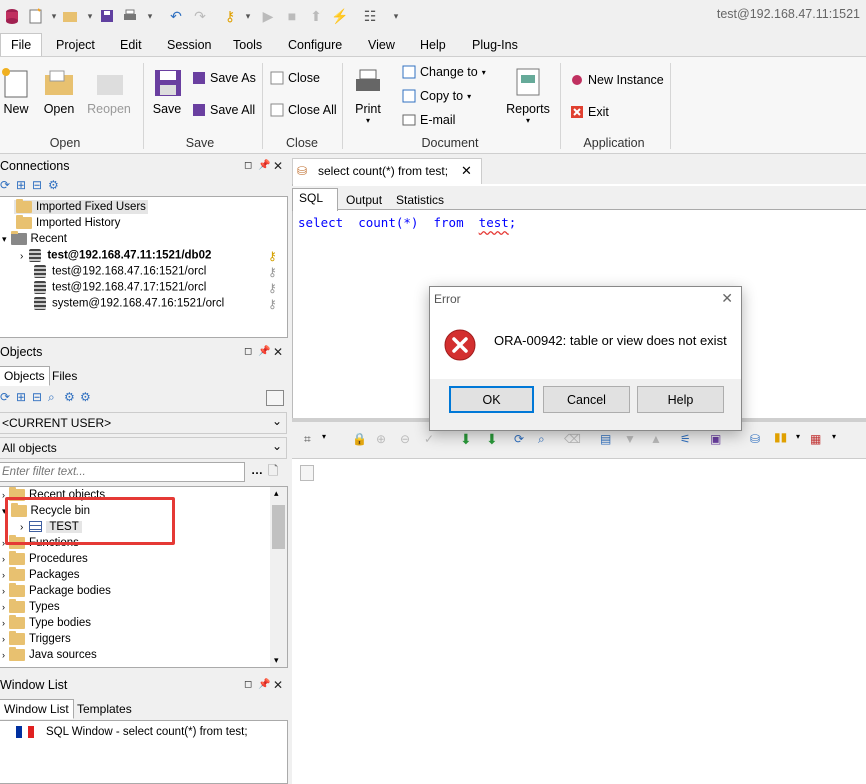 The height and width of the screenshot is (784, 866). I want to click on tab-window-list: Window List, so click(37, 709).